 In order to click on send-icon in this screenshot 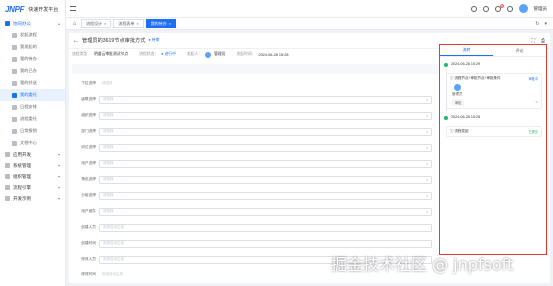, I will do `click(14, 47)`.